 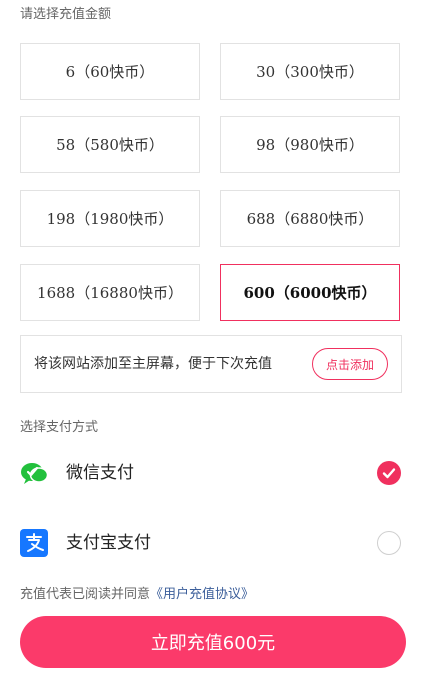 What do you see at coordinates (310, 144) in the screenshot?
I see `amount-option-98: 98（980快币）` at bounding box center [310, 144].